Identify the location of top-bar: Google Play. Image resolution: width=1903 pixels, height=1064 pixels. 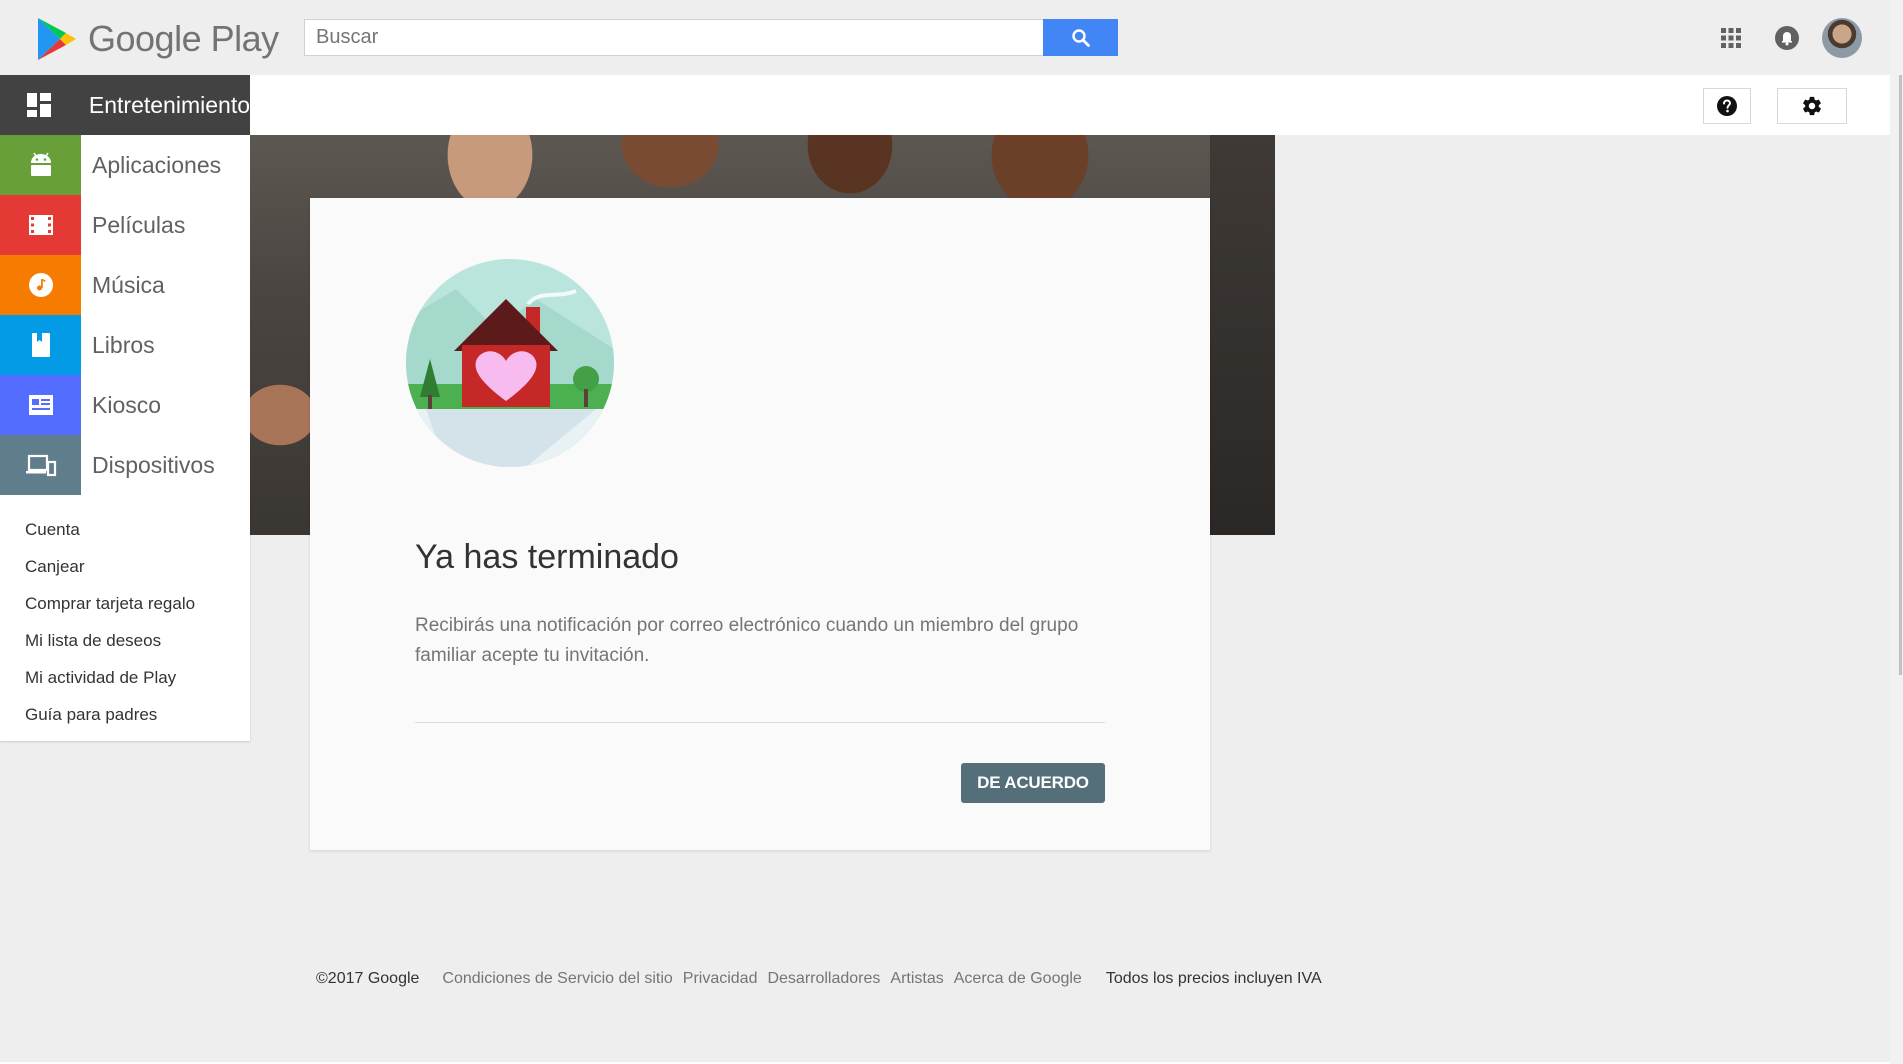
(951, 37).